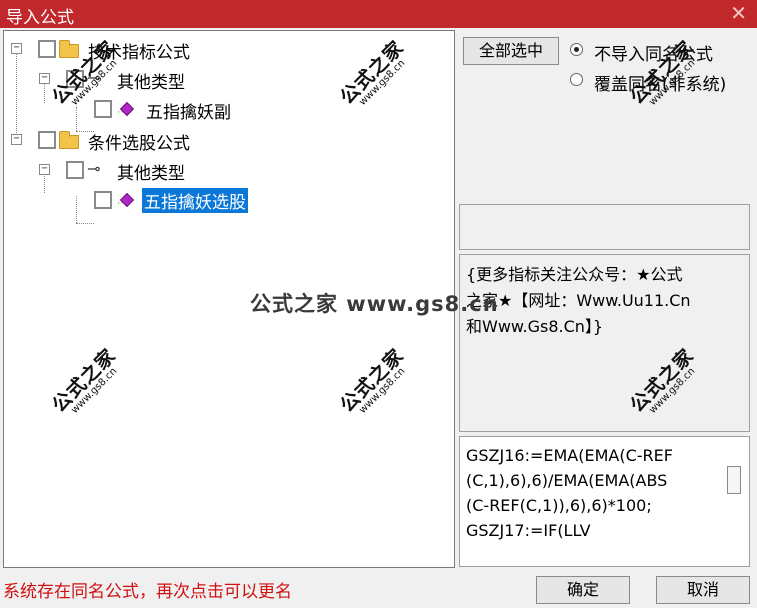 This screenshot has height=608, width=757. What do you see at coordinates (511, 51) in the screenshot?
I see `select-all-button: 全部选中` at bounding box center [511, 51].